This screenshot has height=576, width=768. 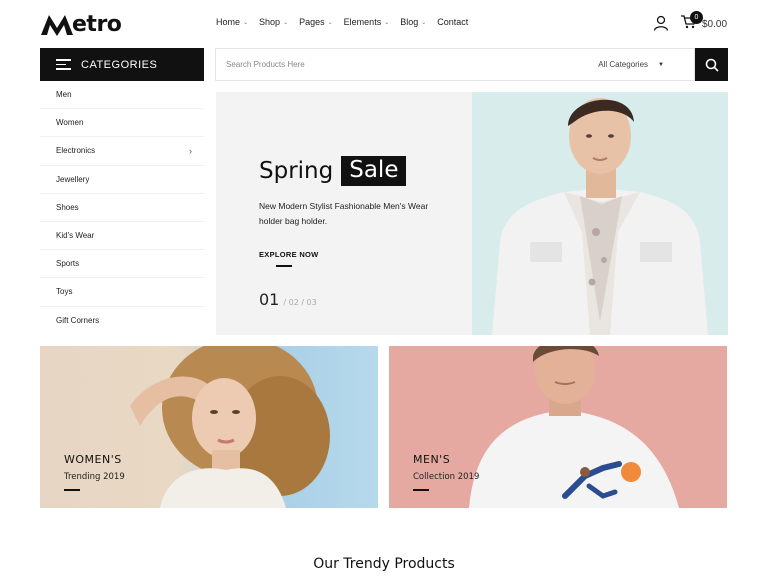 What do you see at coordinates (93, 459) in the screenshot?
I see `banner-title: WOMEN'S` at bounding box center [93, 459].